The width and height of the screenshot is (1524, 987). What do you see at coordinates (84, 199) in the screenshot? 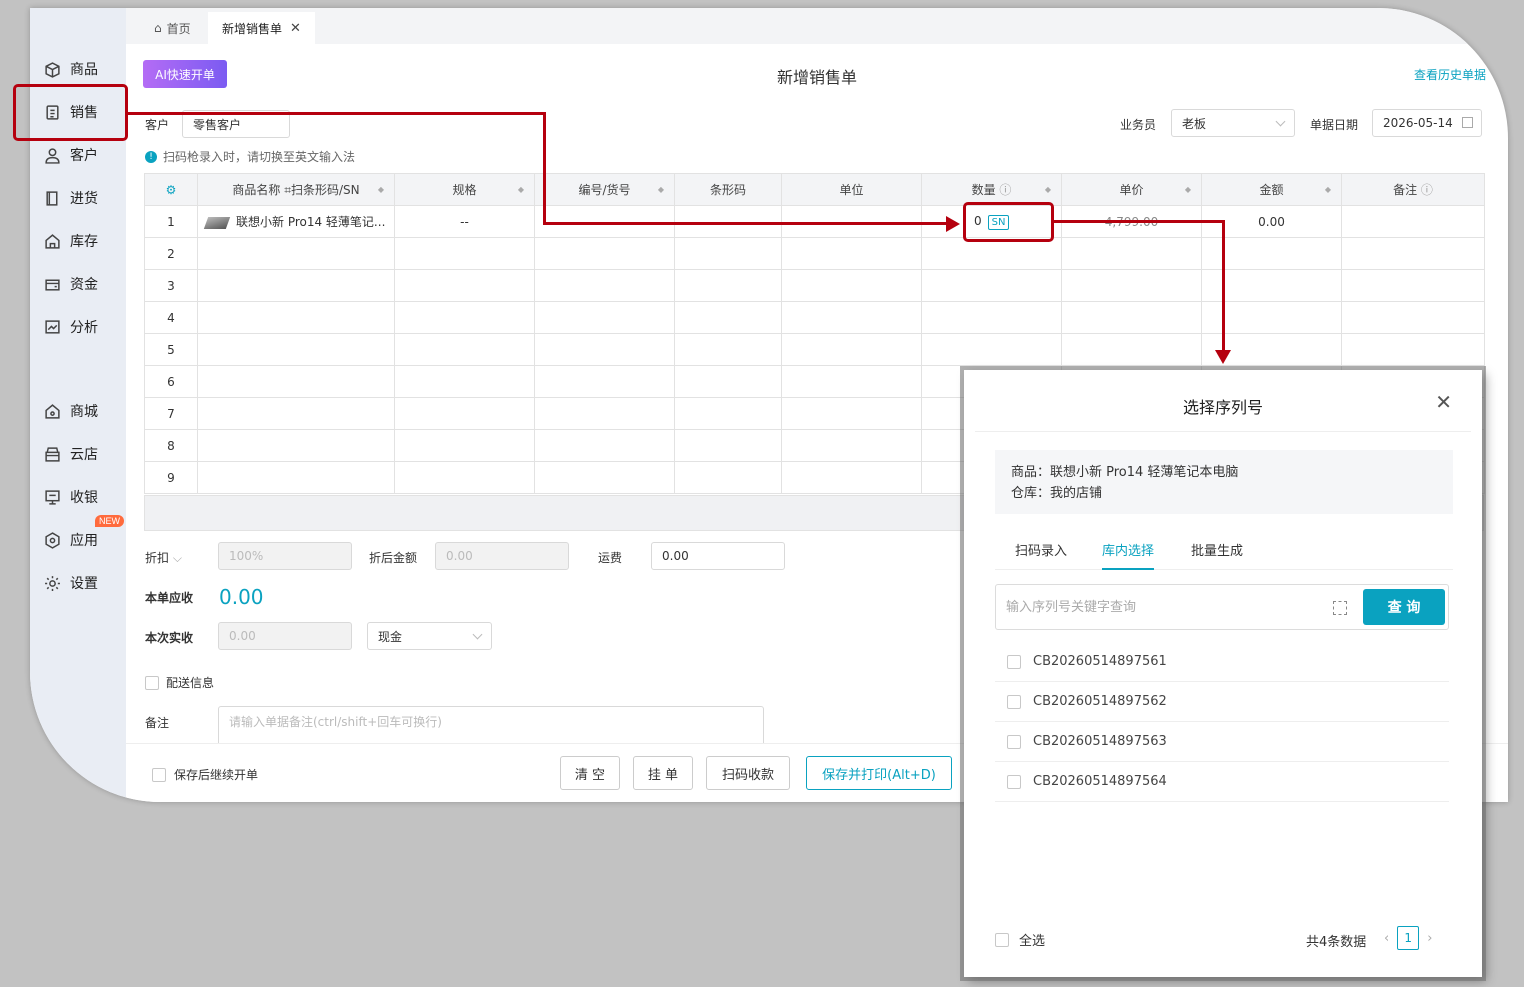
I see `sidebar-item-label: 进货` at bounding box center [84, 199].